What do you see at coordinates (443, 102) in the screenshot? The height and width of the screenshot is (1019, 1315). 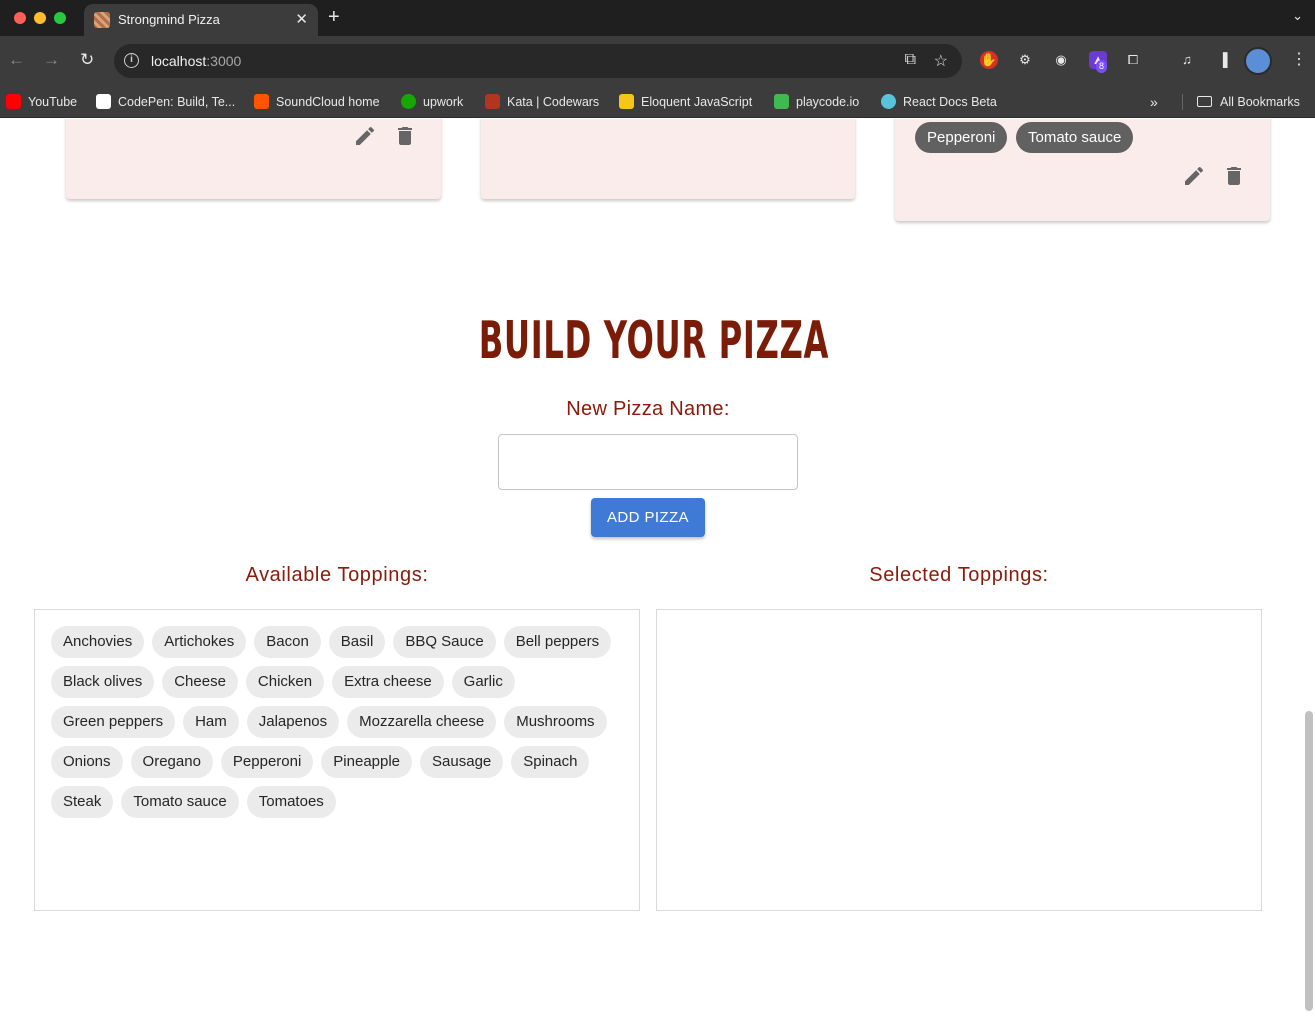 I see `bookmark-label: upwork` at bounding box center [443, 102].